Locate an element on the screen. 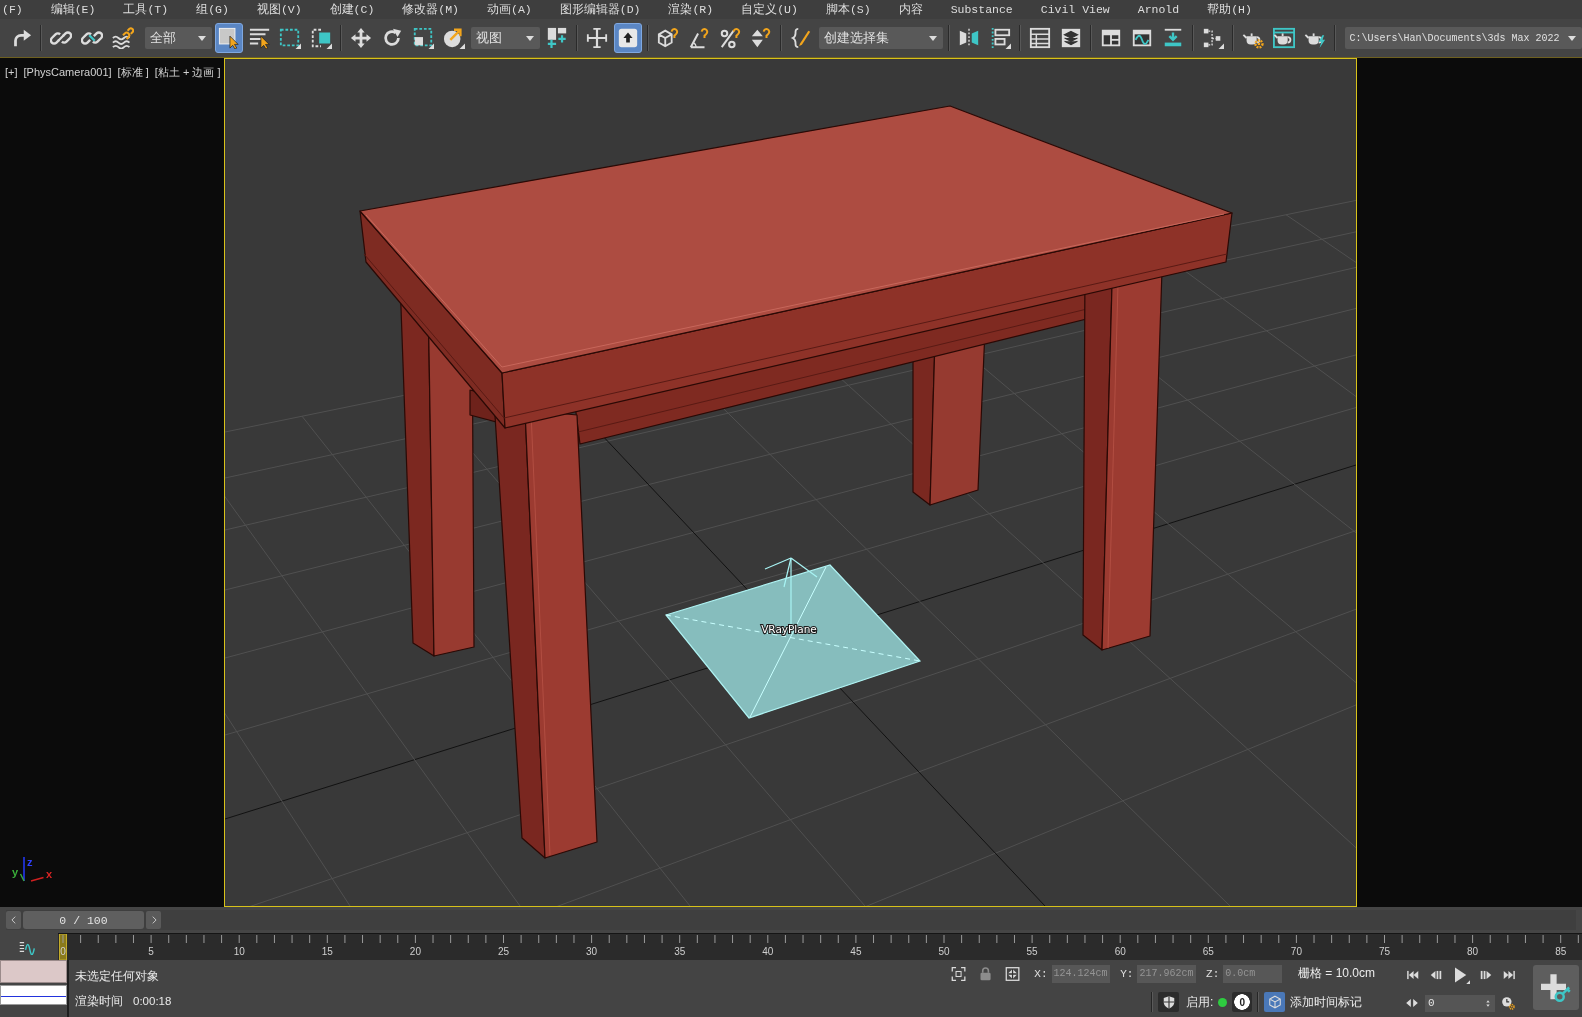  time-slider-track: 0 / 100 is located at coordinates (791, 920).